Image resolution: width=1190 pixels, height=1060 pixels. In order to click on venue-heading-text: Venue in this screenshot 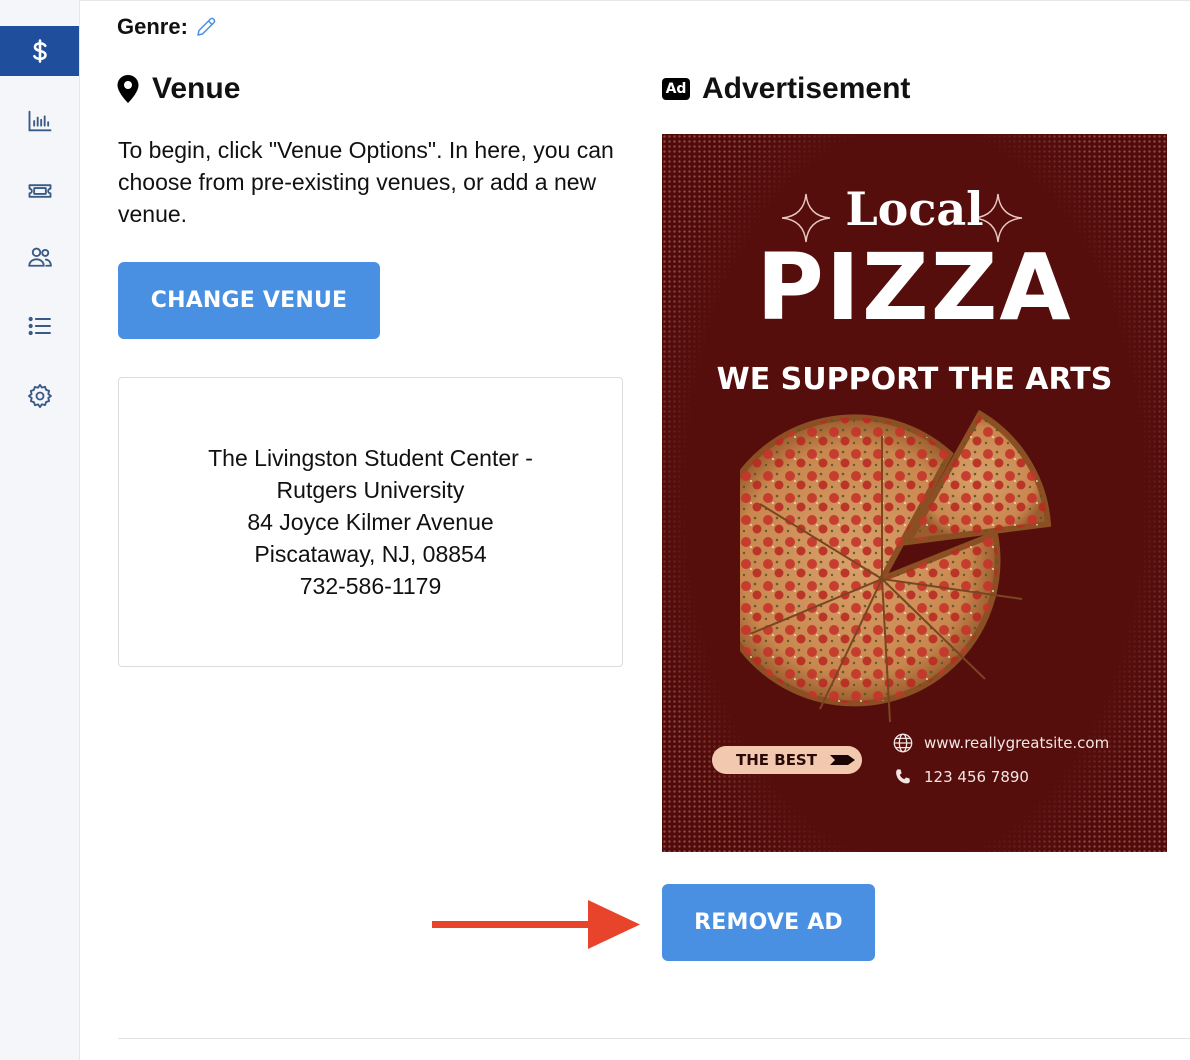, I will do `click(196, 88)`.